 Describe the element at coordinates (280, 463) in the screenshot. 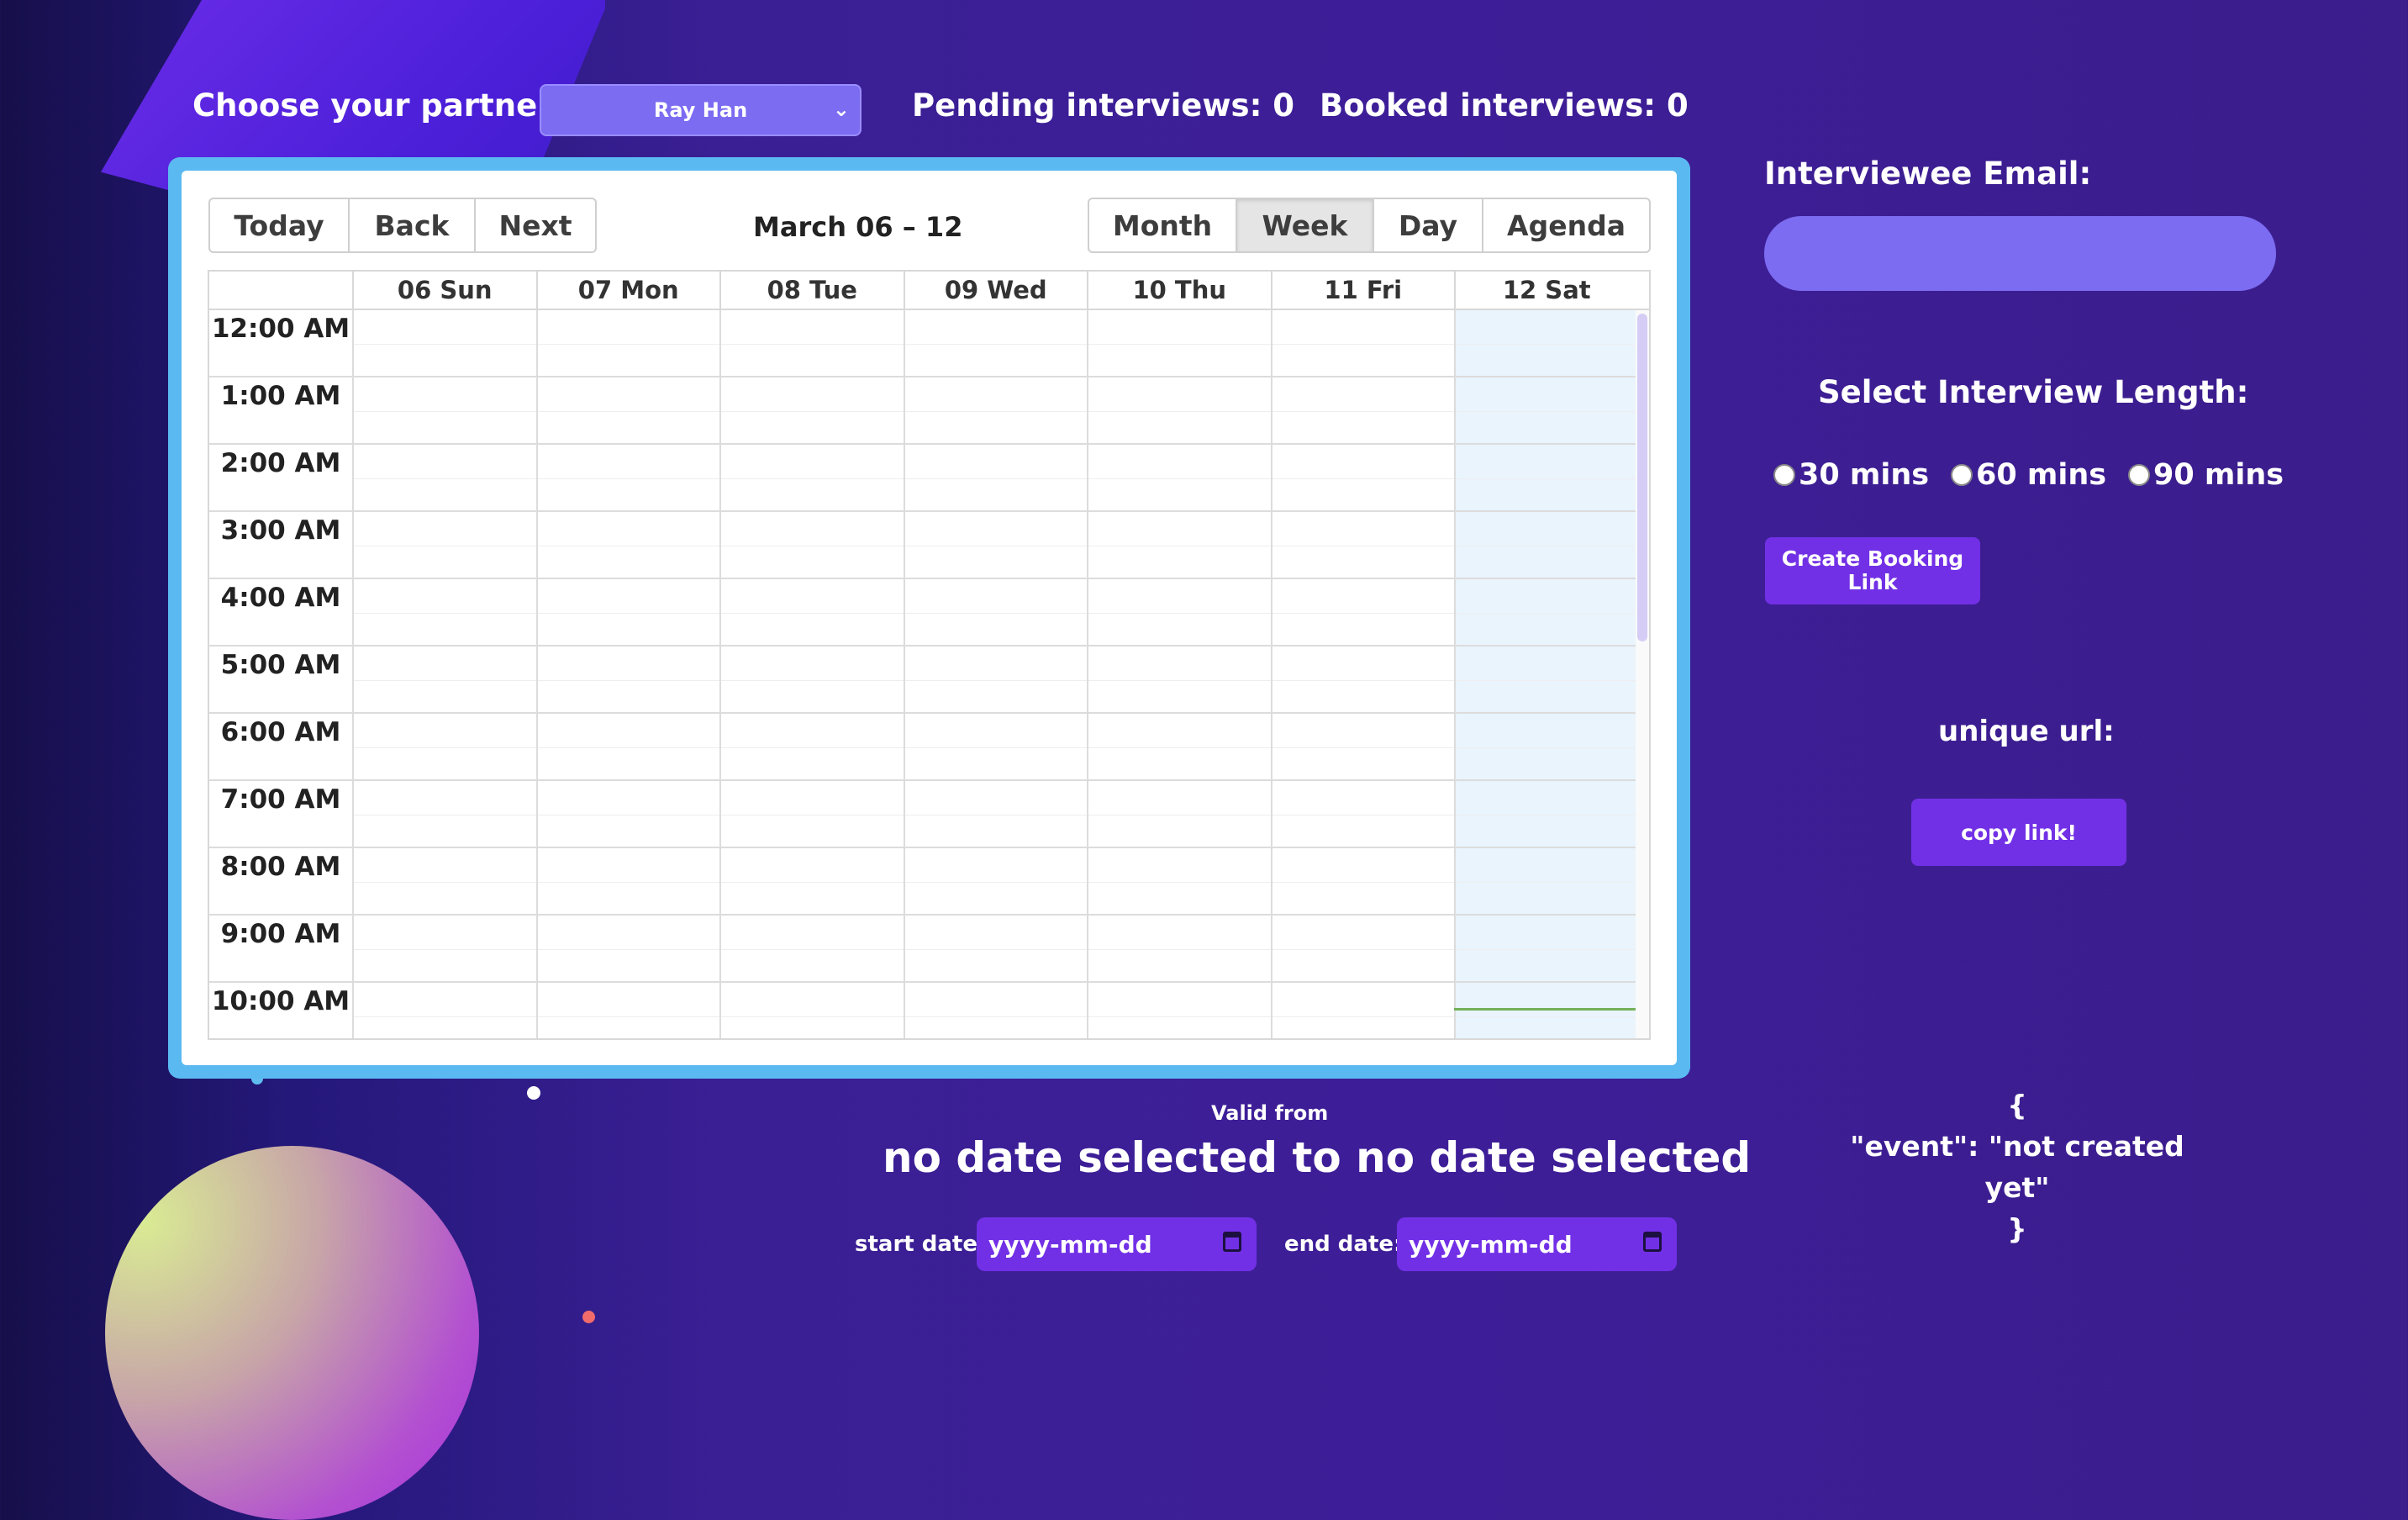

I see `time-label: 2:00 AM` at that location.